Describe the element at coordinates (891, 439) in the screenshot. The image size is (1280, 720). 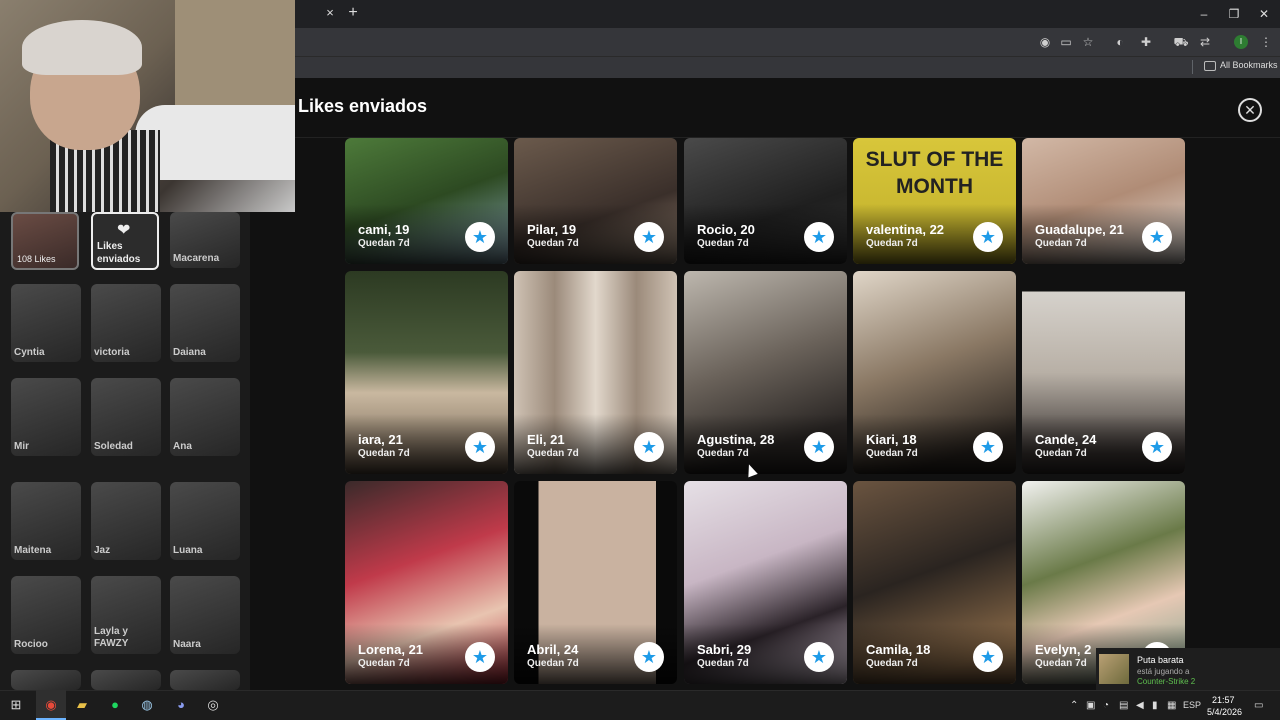
I see `card-name: Kiari, 18` at that location.